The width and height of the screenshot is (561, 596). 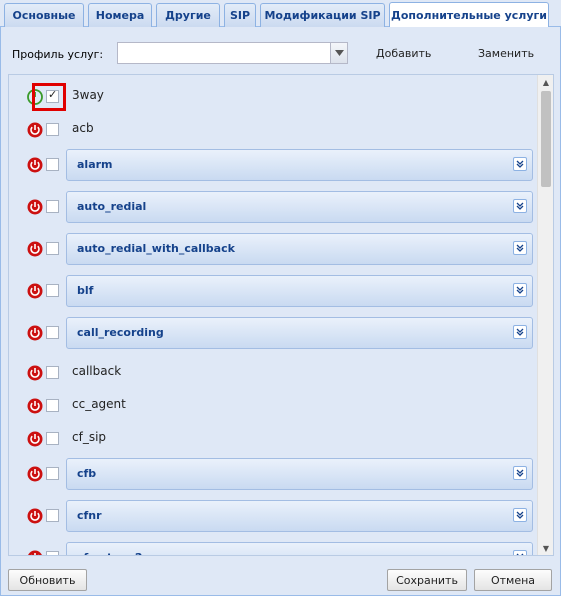 What do you see at coordinates (546, 139) in the screenshot?
I see `scrollbar-thumb` at bounding box center [546, 139].